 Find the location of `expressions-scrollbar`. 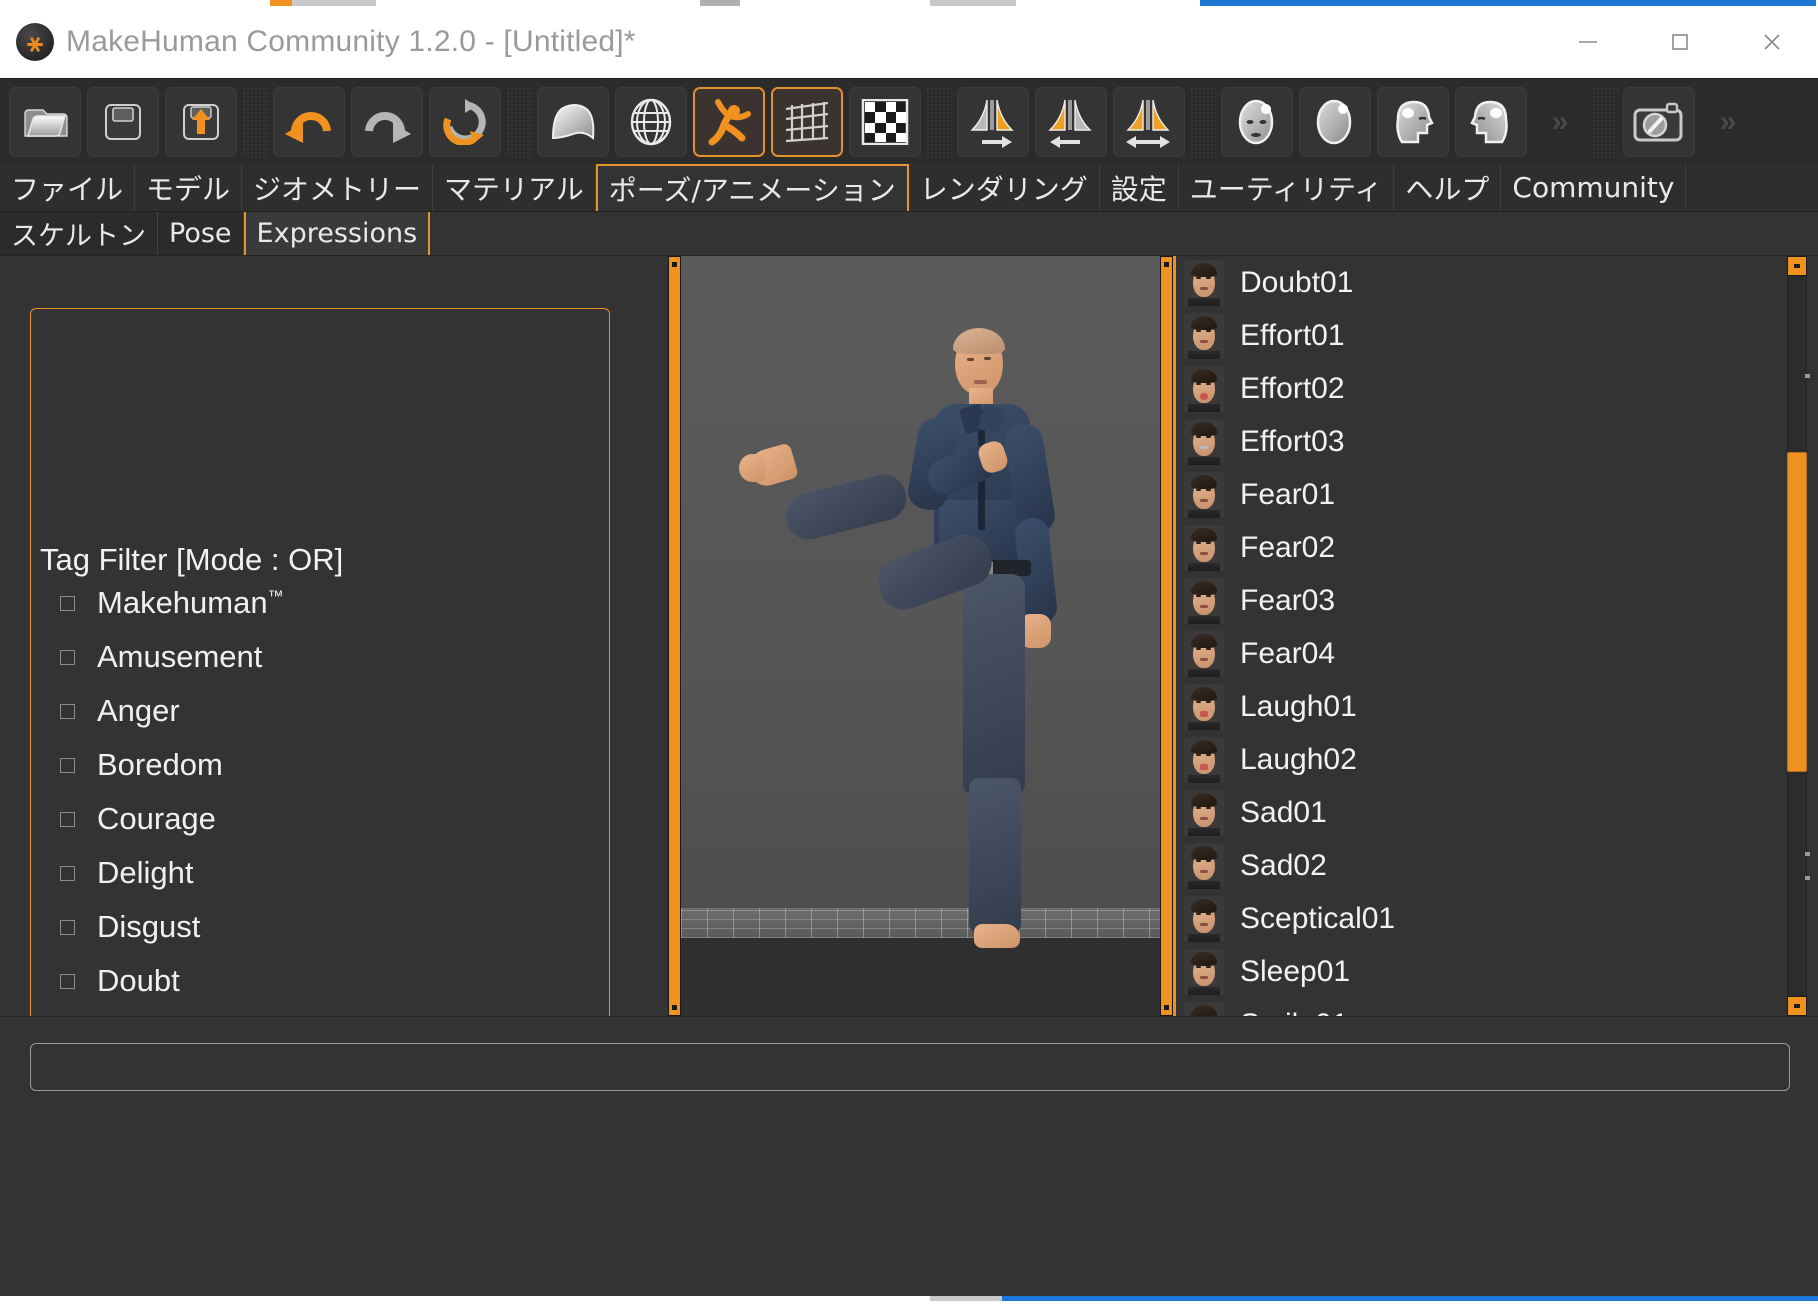

expressions-scrollbar is located at coordinates (1798, 636).